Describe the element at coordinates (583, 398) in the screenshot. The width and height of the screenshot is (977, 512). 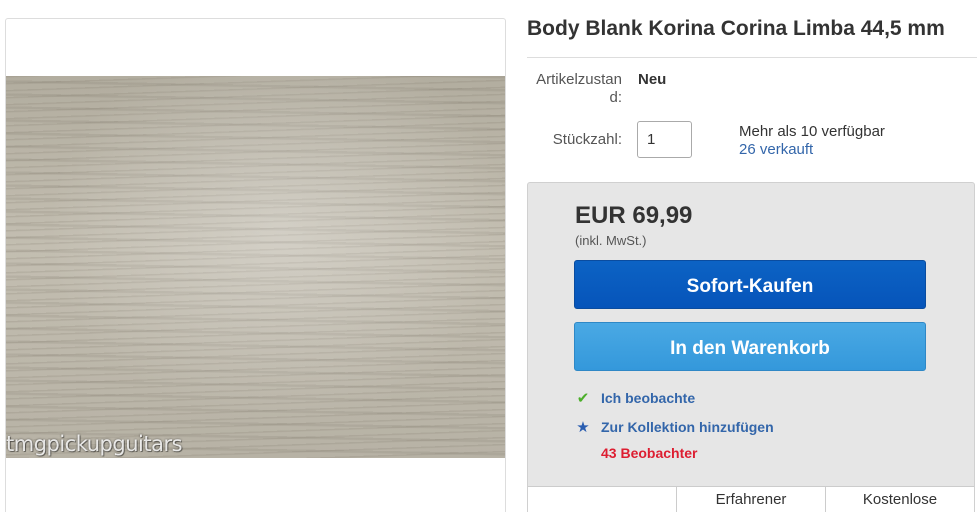
I see `checkmark-icon: ✔` at that location.